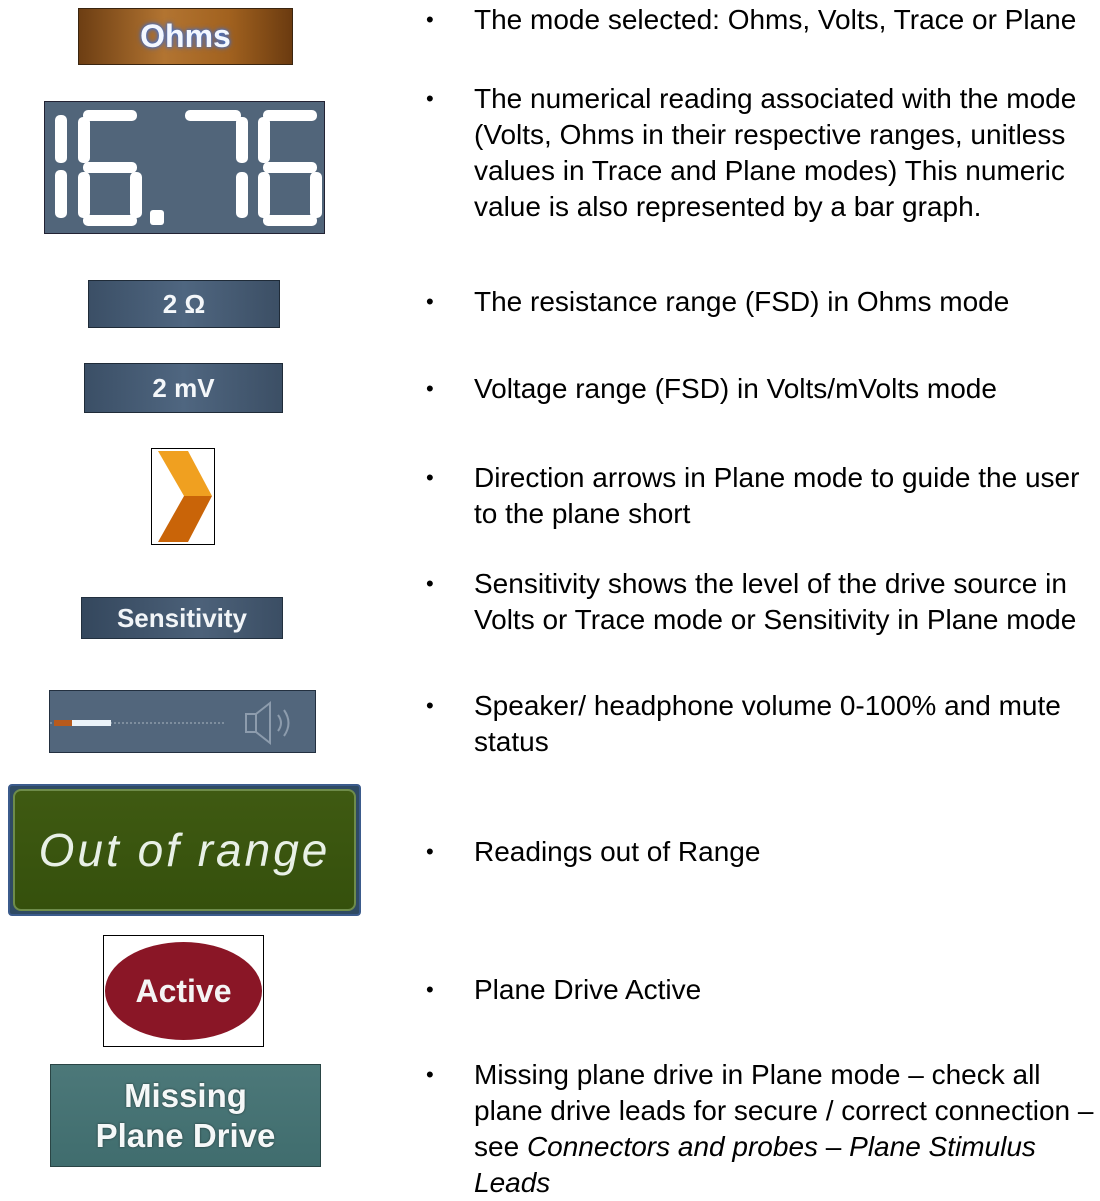  What do you see at coordinates (183, 388) in the screenshot?
I see `voltage-range-chip: 2 mV` at bounding box center [183, 388].